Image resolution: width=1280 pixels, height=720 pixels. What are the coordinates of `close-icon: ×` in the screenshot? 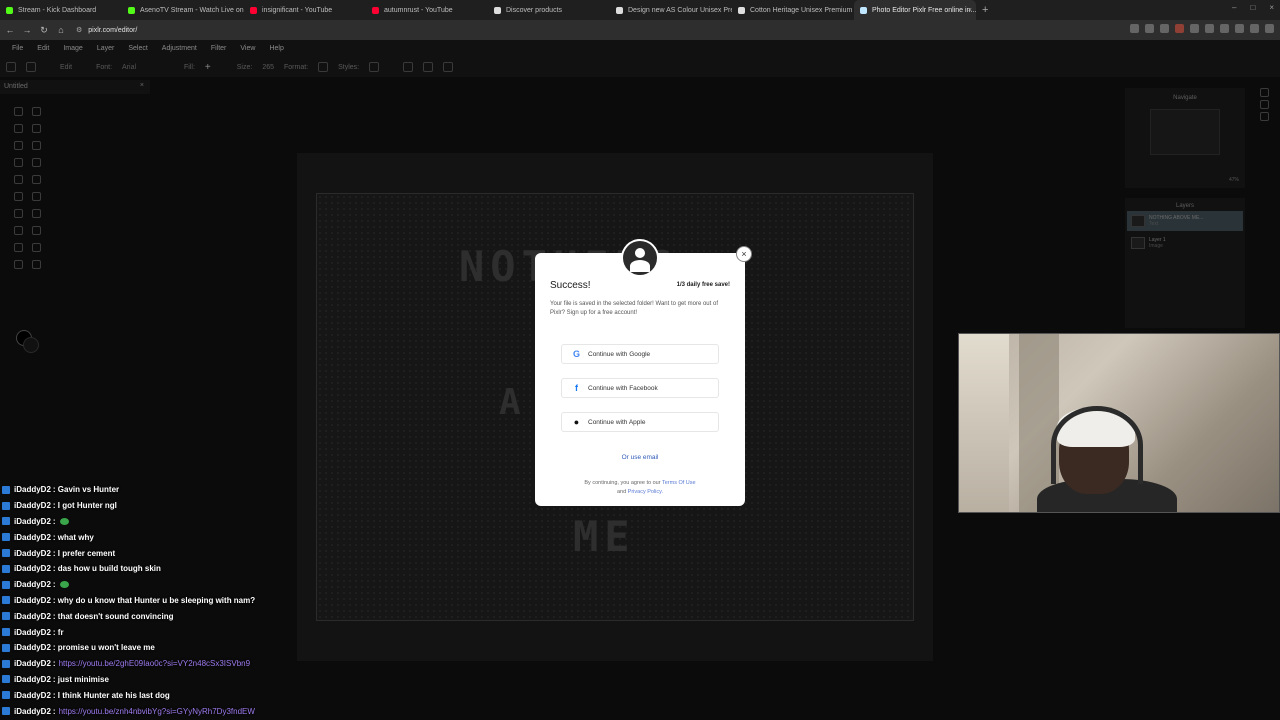 It's located at (744, 254).